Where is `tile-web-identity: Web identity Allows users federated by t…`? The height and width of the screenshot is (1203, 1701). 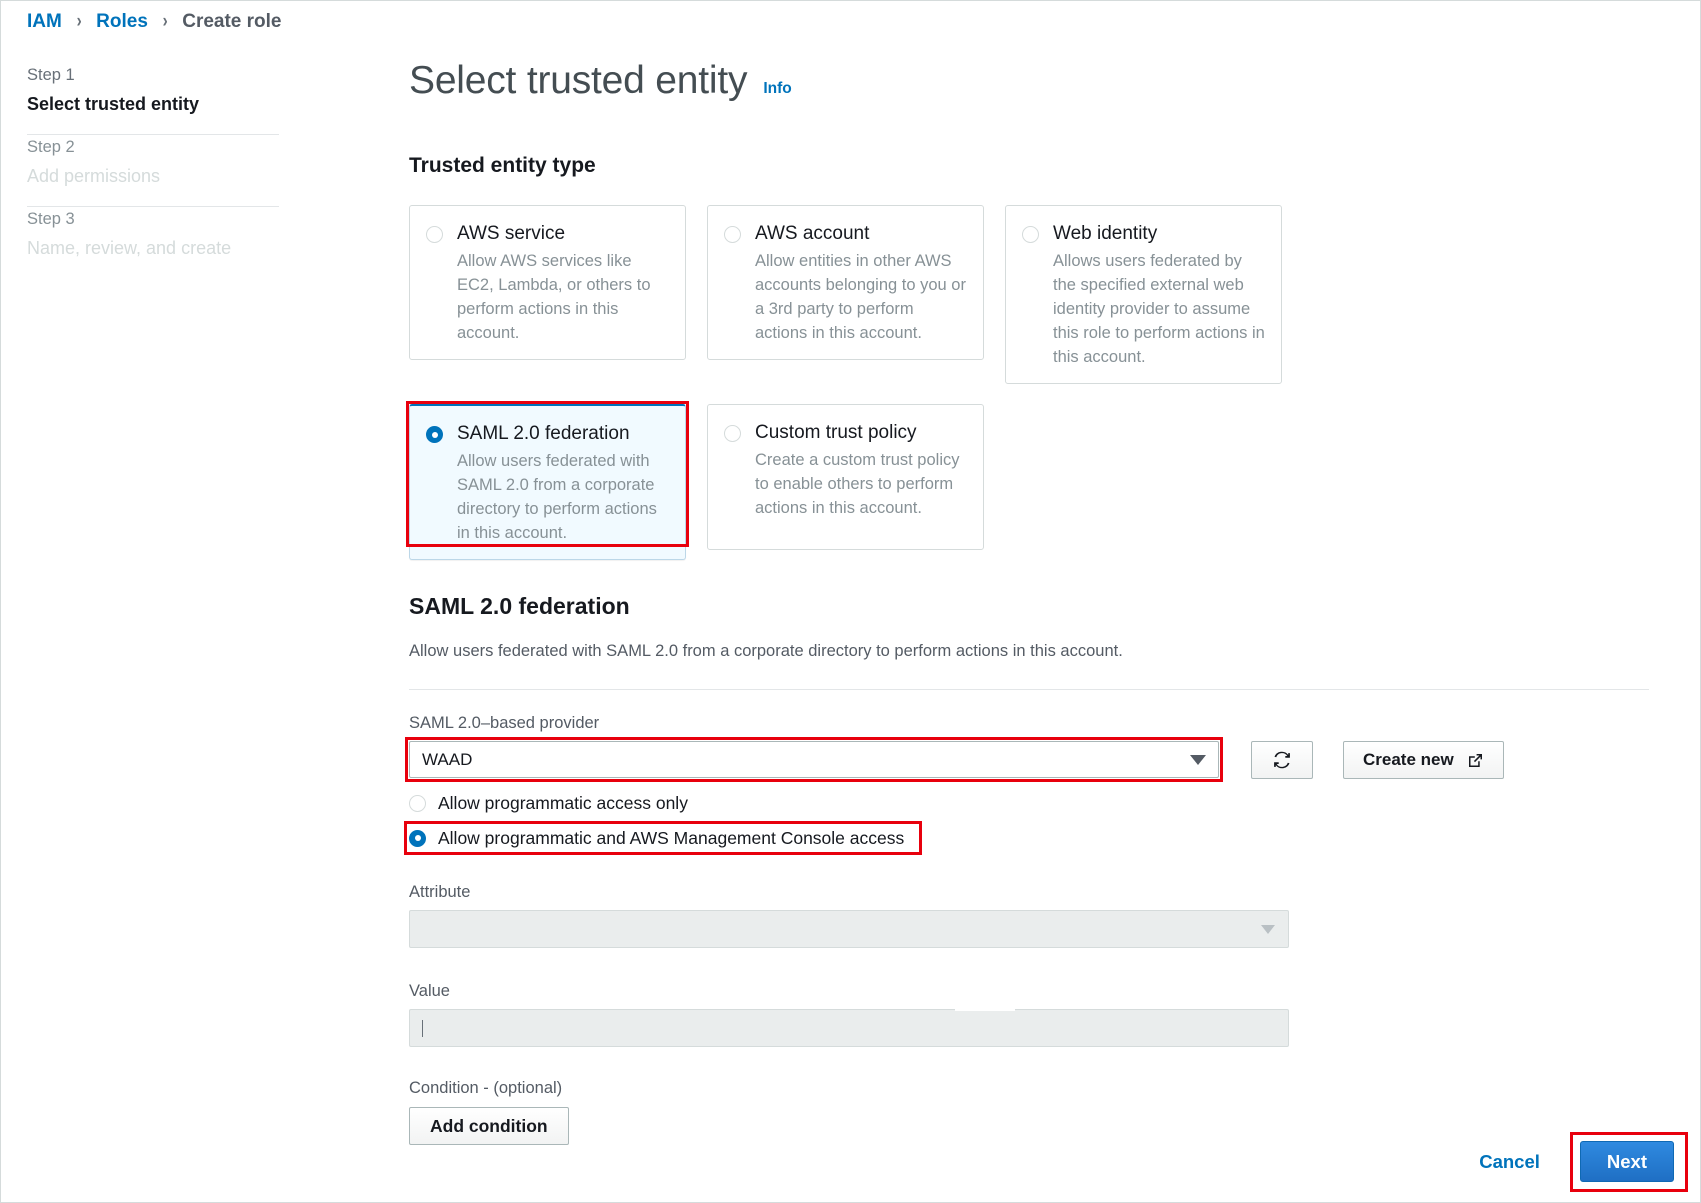
tile-web-identity: Web identity Allows users federated by t… is located at coordinates (1143, 294).